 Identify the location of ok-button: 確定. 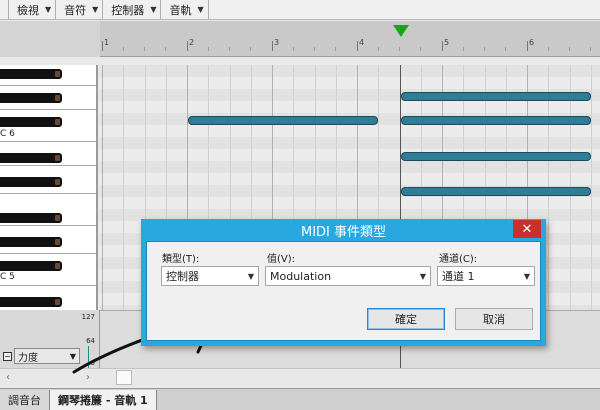
(406, 319).